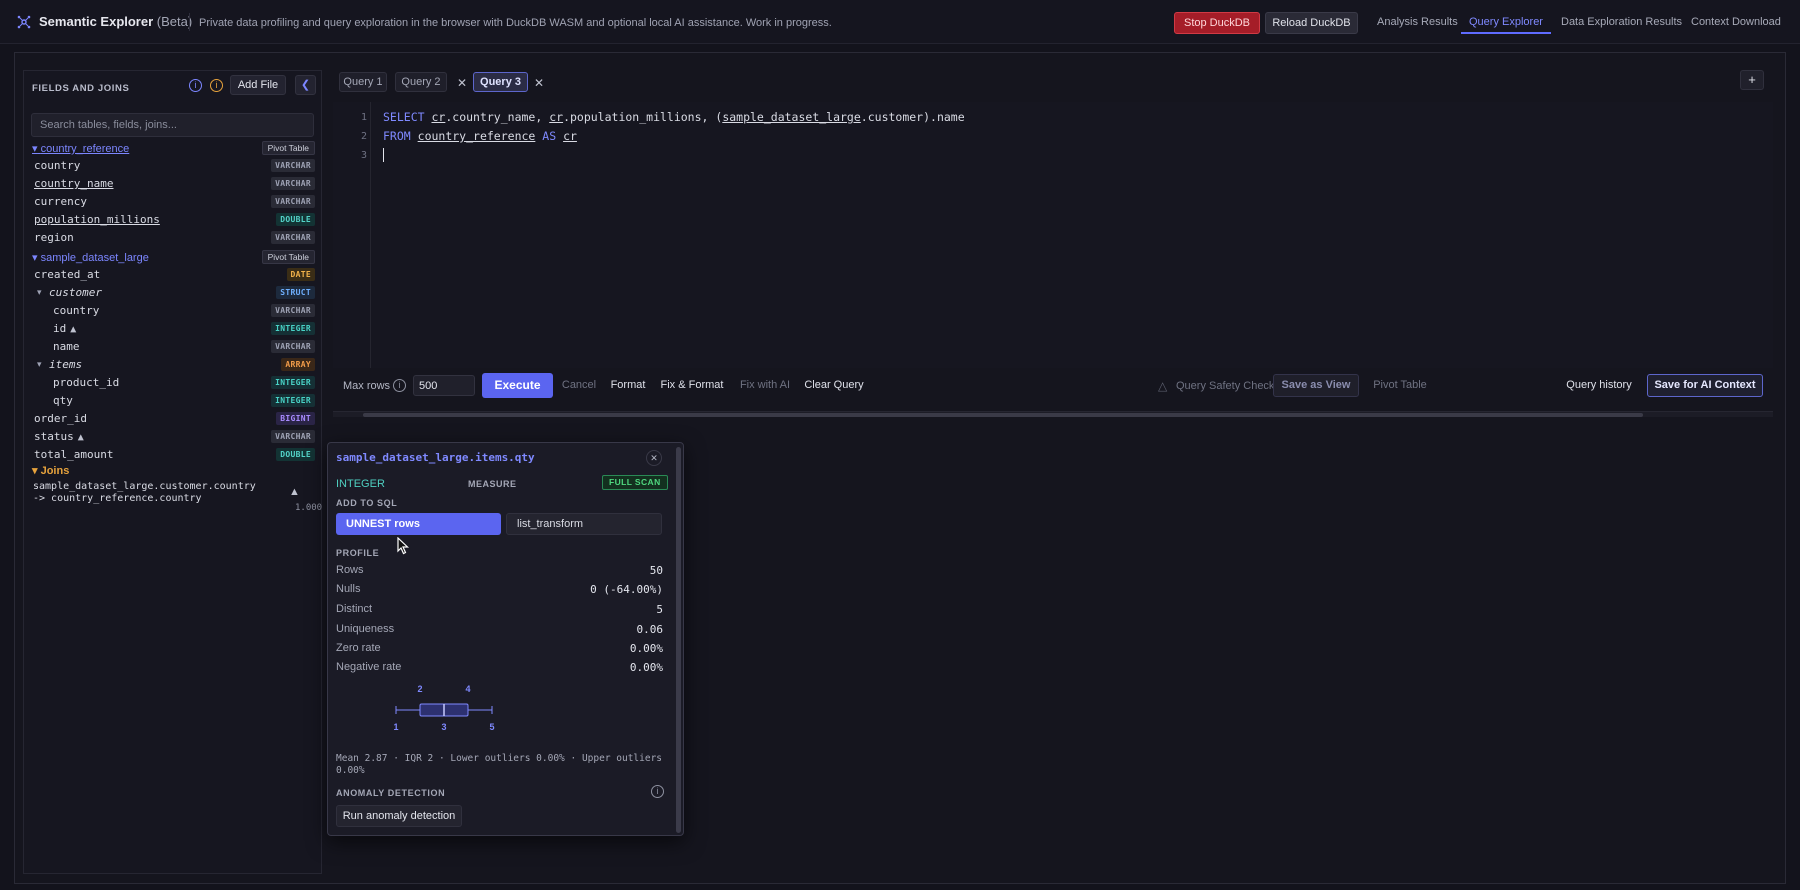 Image resolution: width=1800 pixels, height=890 pixels. What do you see at coordinates (363, 155) in the screenshot?
I see `line-number: 3` at bounding box center [363, 155].